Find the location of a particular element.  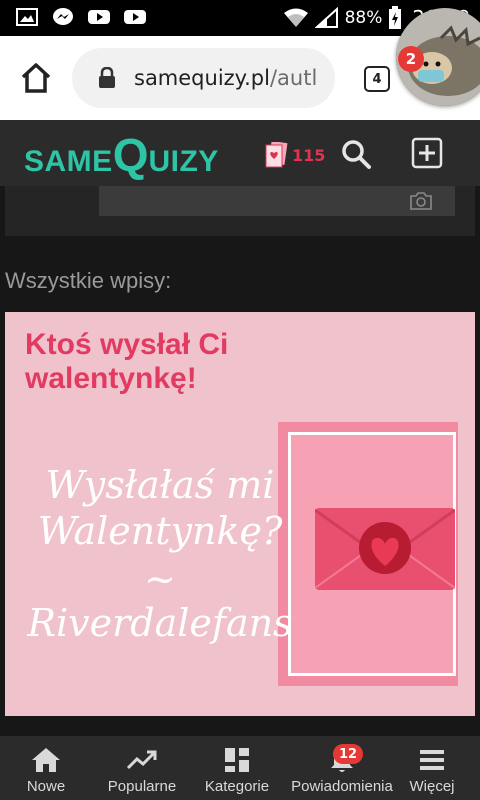

battery-percent: 88% is located at coordinates (363, 18).